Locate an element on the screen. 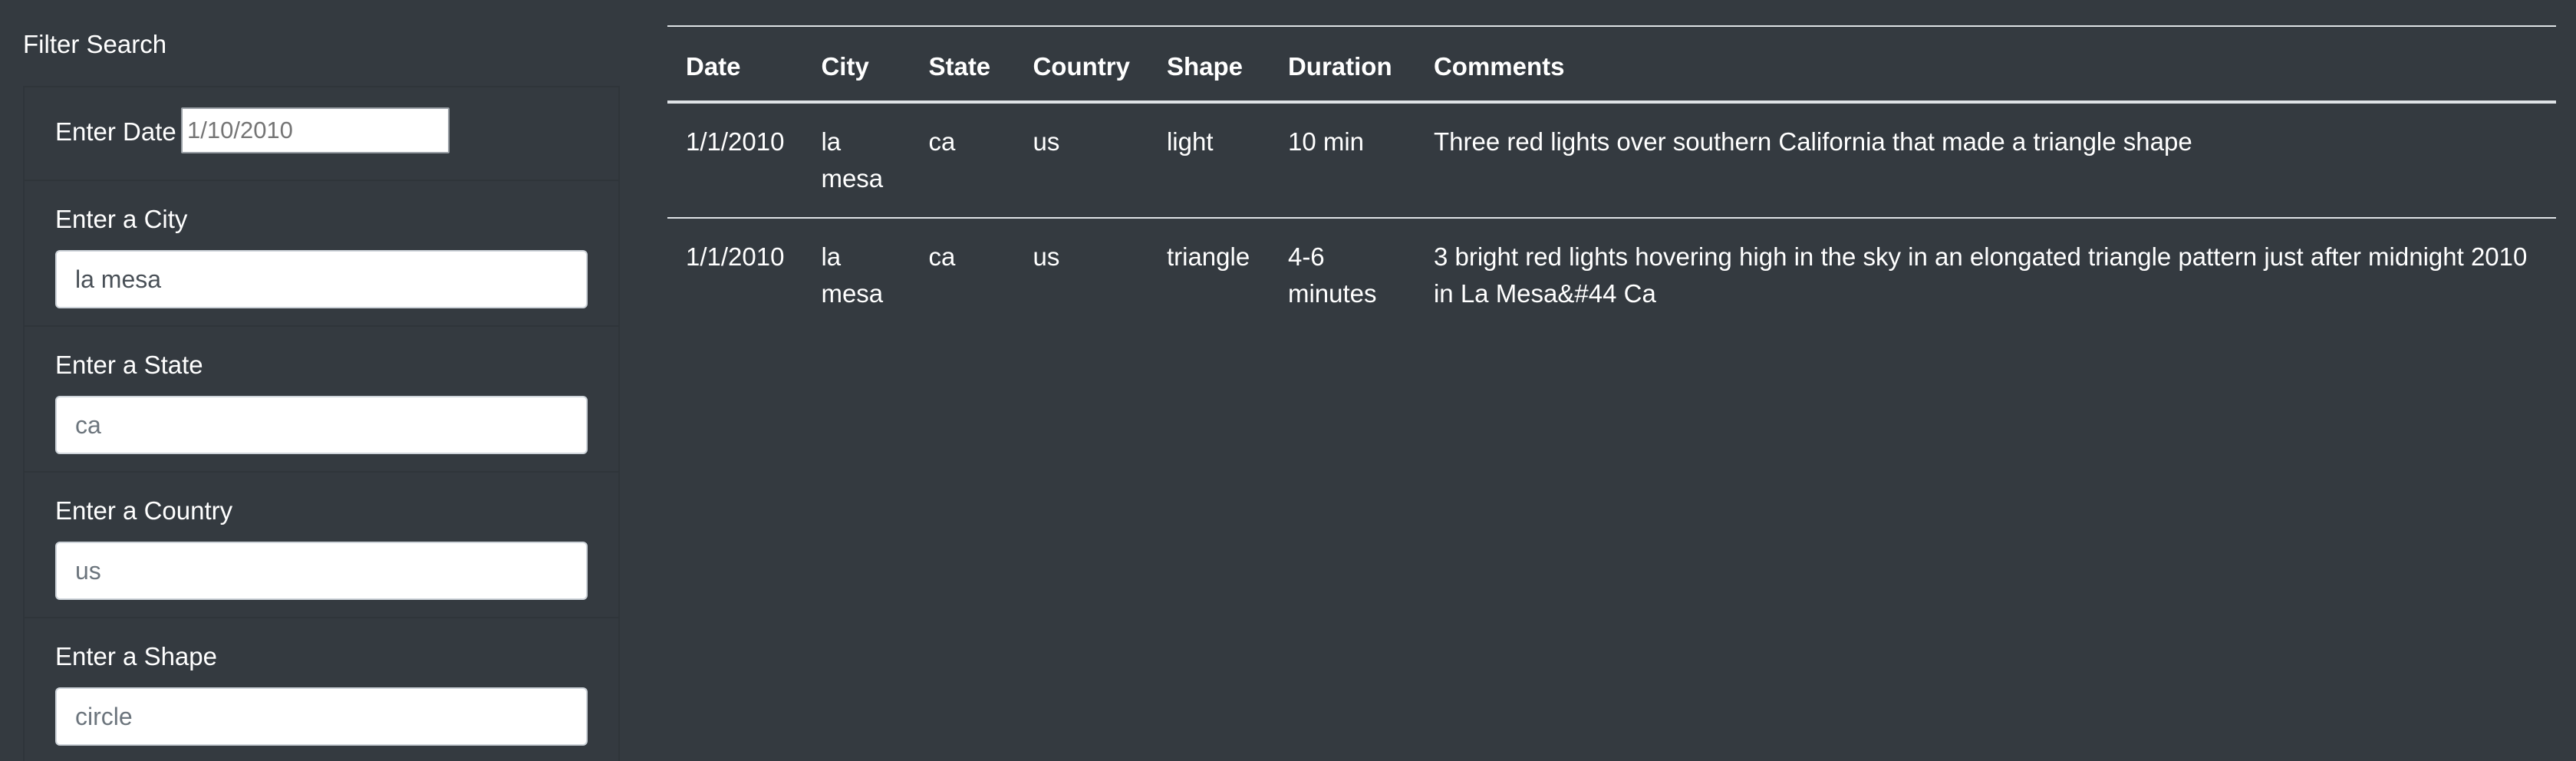  state-label: Enter a State is located at coordinates (129, 365).